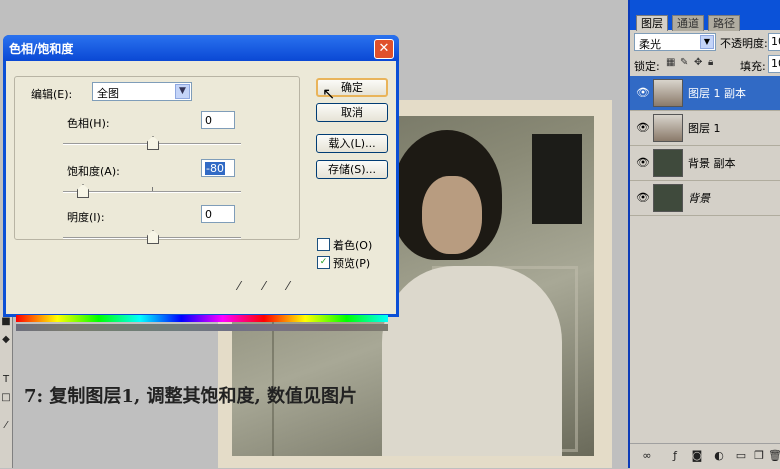 The height and width of the screenshot is (469, 780). Describe the element at coordinates (108, 93) in the screenshot. I see `edit-select-value: 全图` at that location.